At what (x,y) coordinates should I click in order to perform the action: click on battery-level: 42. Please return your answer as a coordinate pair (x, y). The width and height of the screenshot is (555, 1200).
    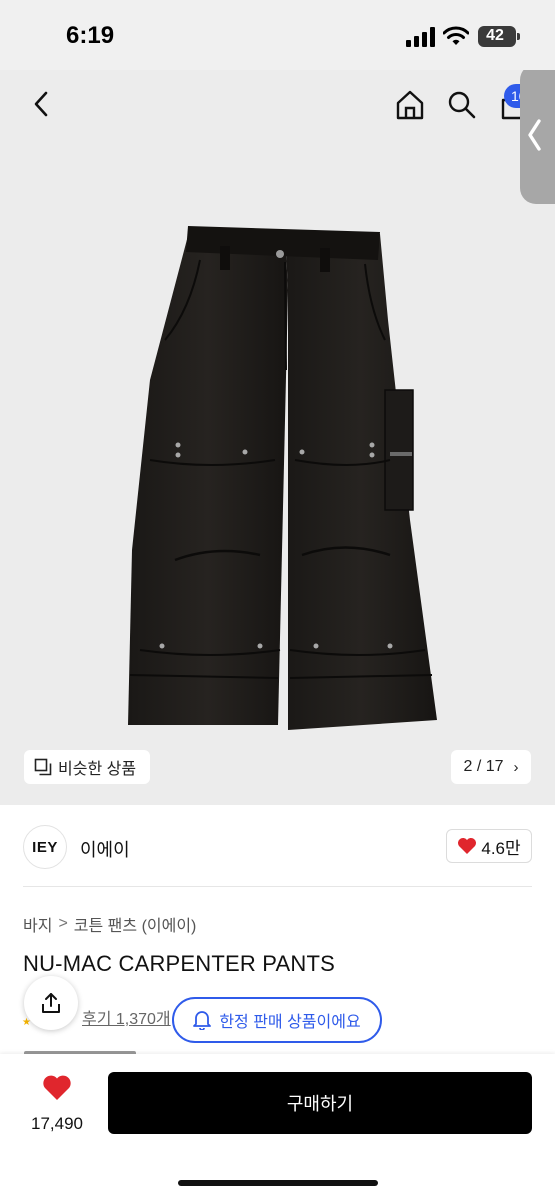
    Looking at the image, I should click on (495, 35).